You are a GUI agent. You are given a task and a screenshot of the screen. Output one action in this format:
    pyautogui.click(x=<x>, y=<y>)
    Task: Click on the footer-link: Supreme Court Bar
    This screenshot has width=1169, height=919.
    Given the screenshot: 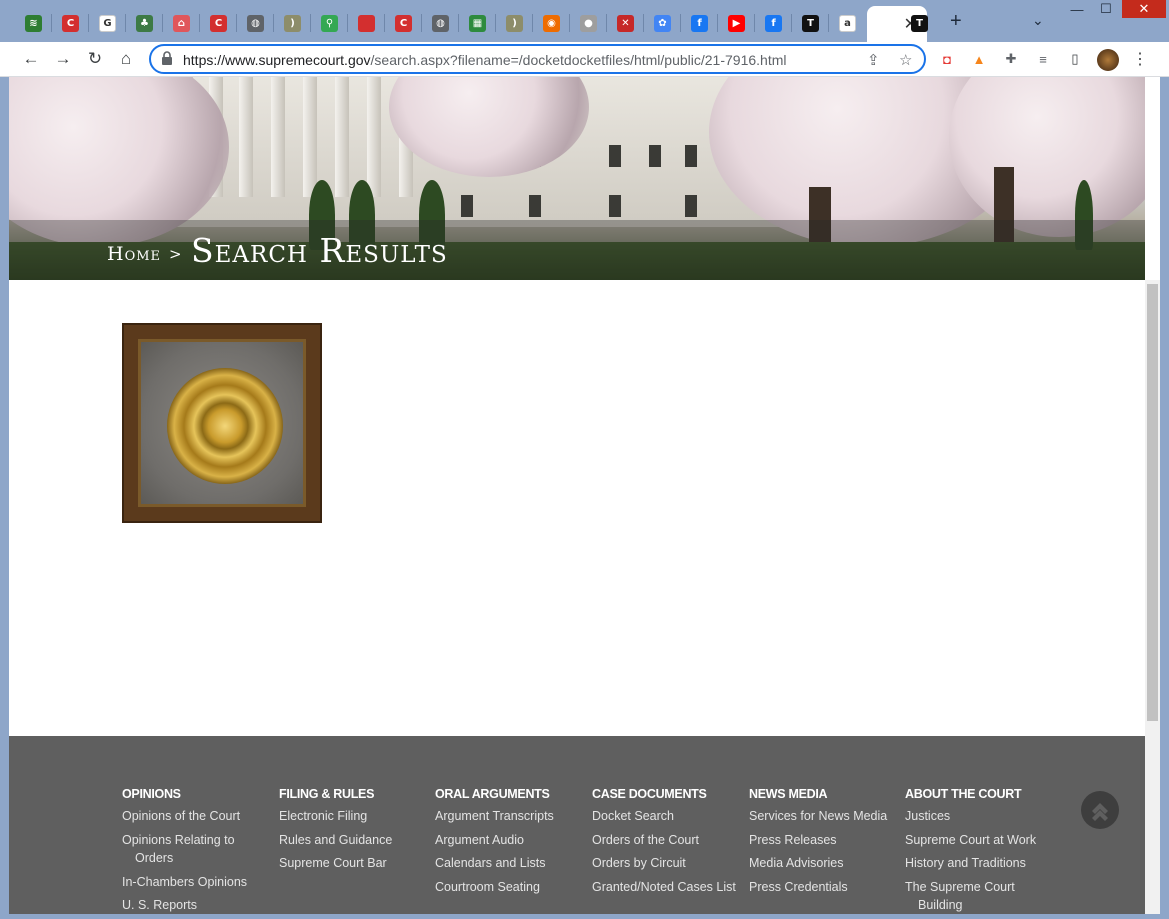 What is the action you would take?
    pyautogui.click(x=354, y=863)
    